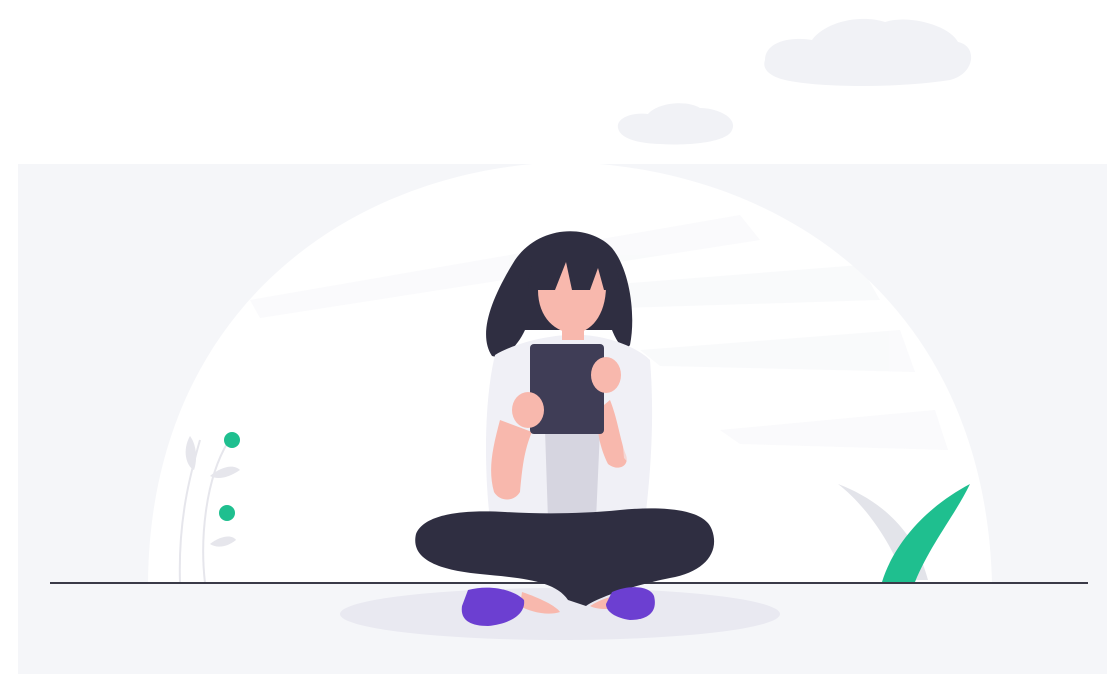  What do you see at coordinates (567, 389) in the screenshot?
I see `tablet-icon` at bounding box center [567, 389].